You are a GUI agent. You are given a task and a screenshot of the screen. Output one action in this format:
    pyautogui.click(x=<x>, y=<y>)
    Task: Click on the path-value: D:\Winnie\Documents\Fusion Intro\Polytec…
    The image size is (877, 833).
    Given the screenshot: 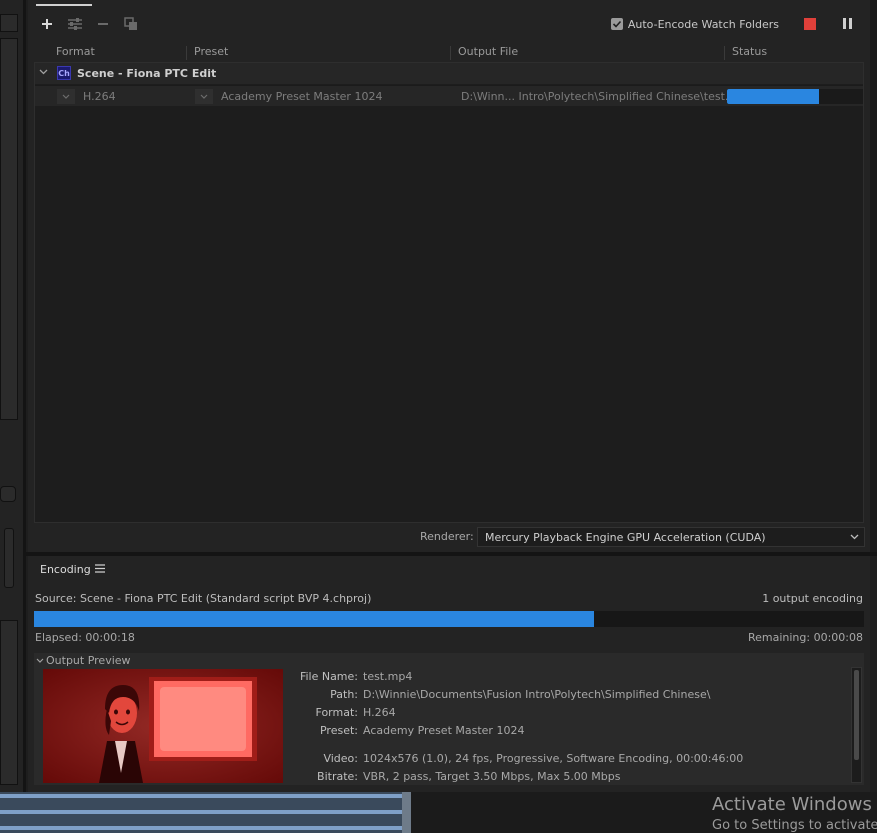 What is the action you would take?
    pyautogui.click(x=537, y=694)
    